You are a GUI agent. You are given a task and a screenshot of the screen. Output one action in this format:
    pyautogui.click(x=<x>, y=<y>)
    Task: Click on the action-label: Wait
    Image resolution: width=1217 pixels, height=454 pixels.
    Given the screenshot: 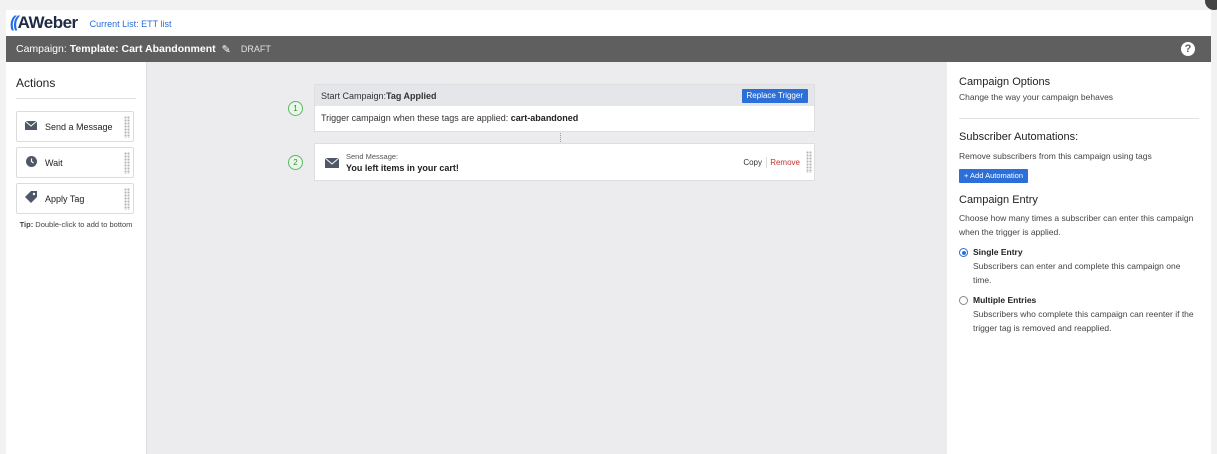 What is the action you would take?
    pyautogui.click(x=54, y=162)
    